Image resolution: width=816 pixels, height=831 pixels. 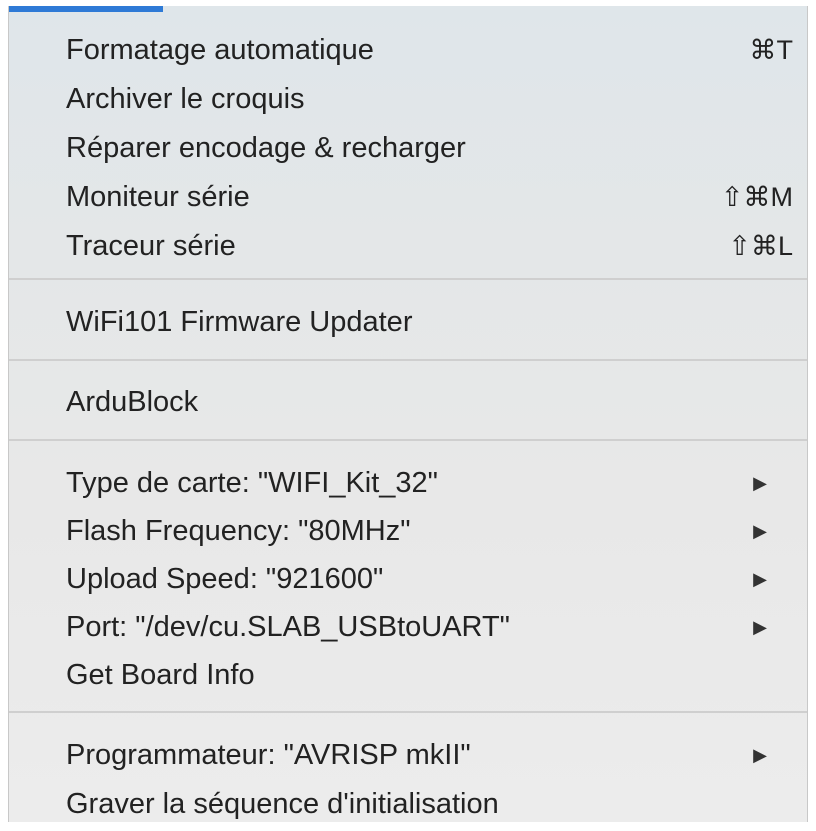 I want to click on menu-item-label: Traceur série, so click(x=151, y=246).